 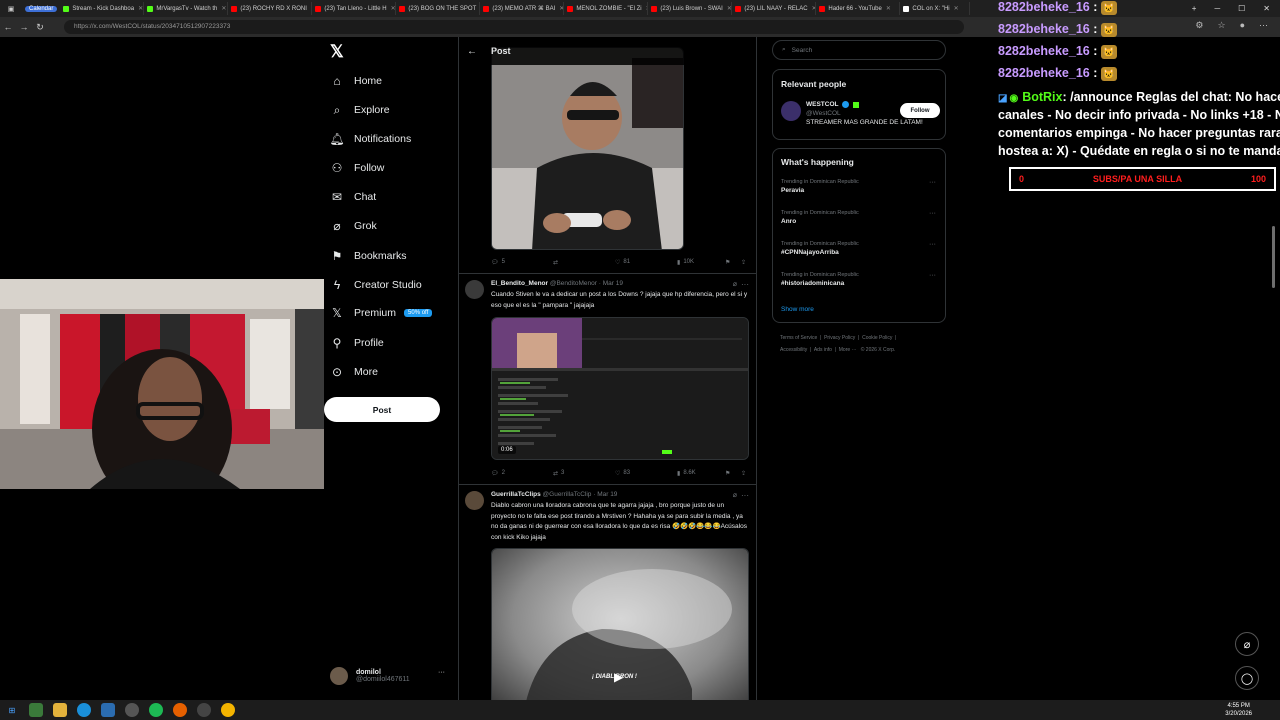 What do you see at coordinates (558, 473) in the screenshot?
I see `repost-action: ⇄ 3` at bounding box center [558, 473].